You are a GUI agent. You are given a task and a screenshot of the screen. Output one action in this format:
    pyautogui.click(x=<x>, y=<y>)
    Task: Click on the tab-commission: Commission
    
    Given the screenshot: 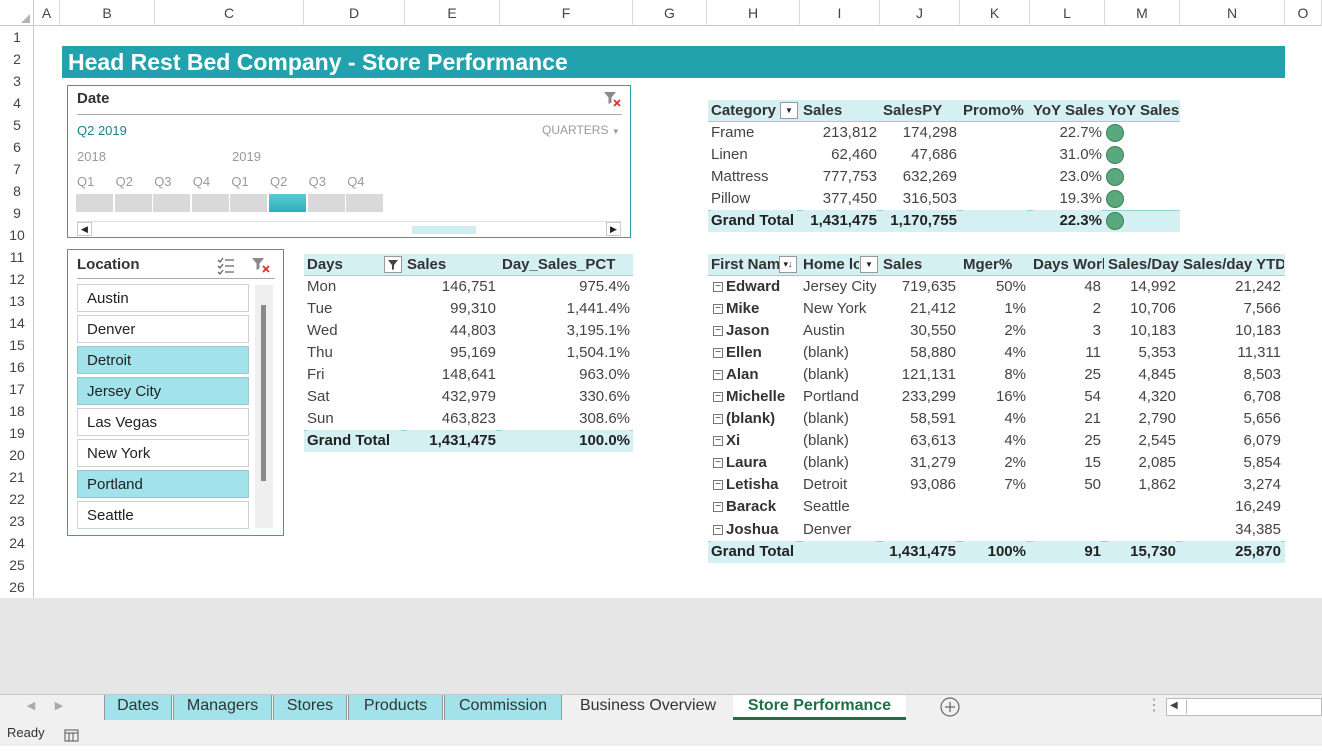 What is the action you would take?
    pyautogui.click(x=503, y=707)
    